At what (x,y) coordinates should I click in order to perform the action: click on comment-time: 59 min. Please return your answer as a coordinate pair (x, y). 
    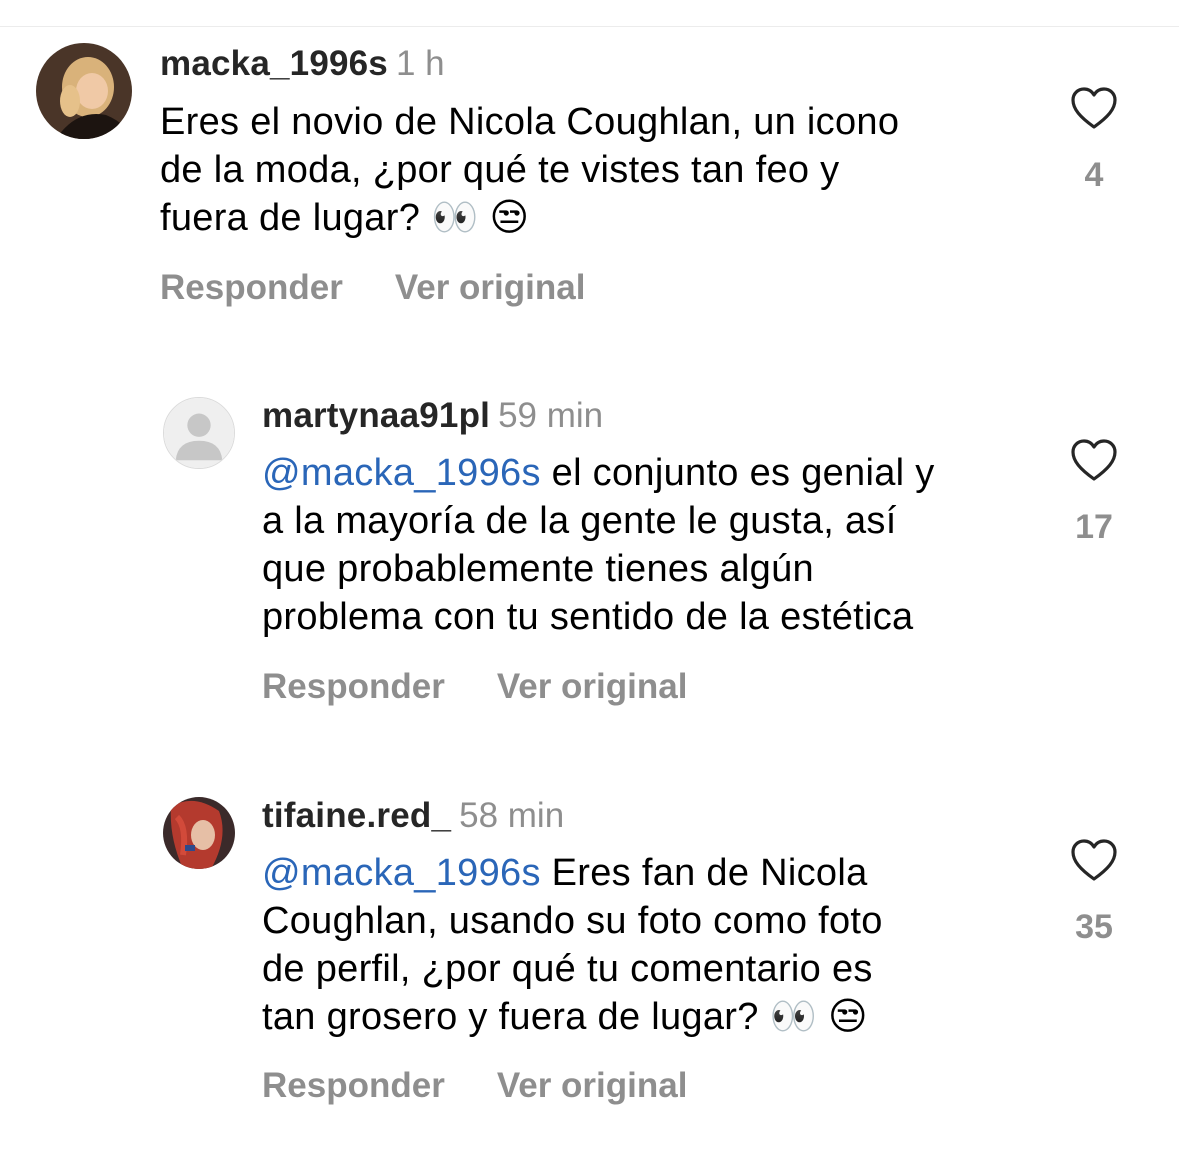
    Looking at the image, I should click on (551, 415).